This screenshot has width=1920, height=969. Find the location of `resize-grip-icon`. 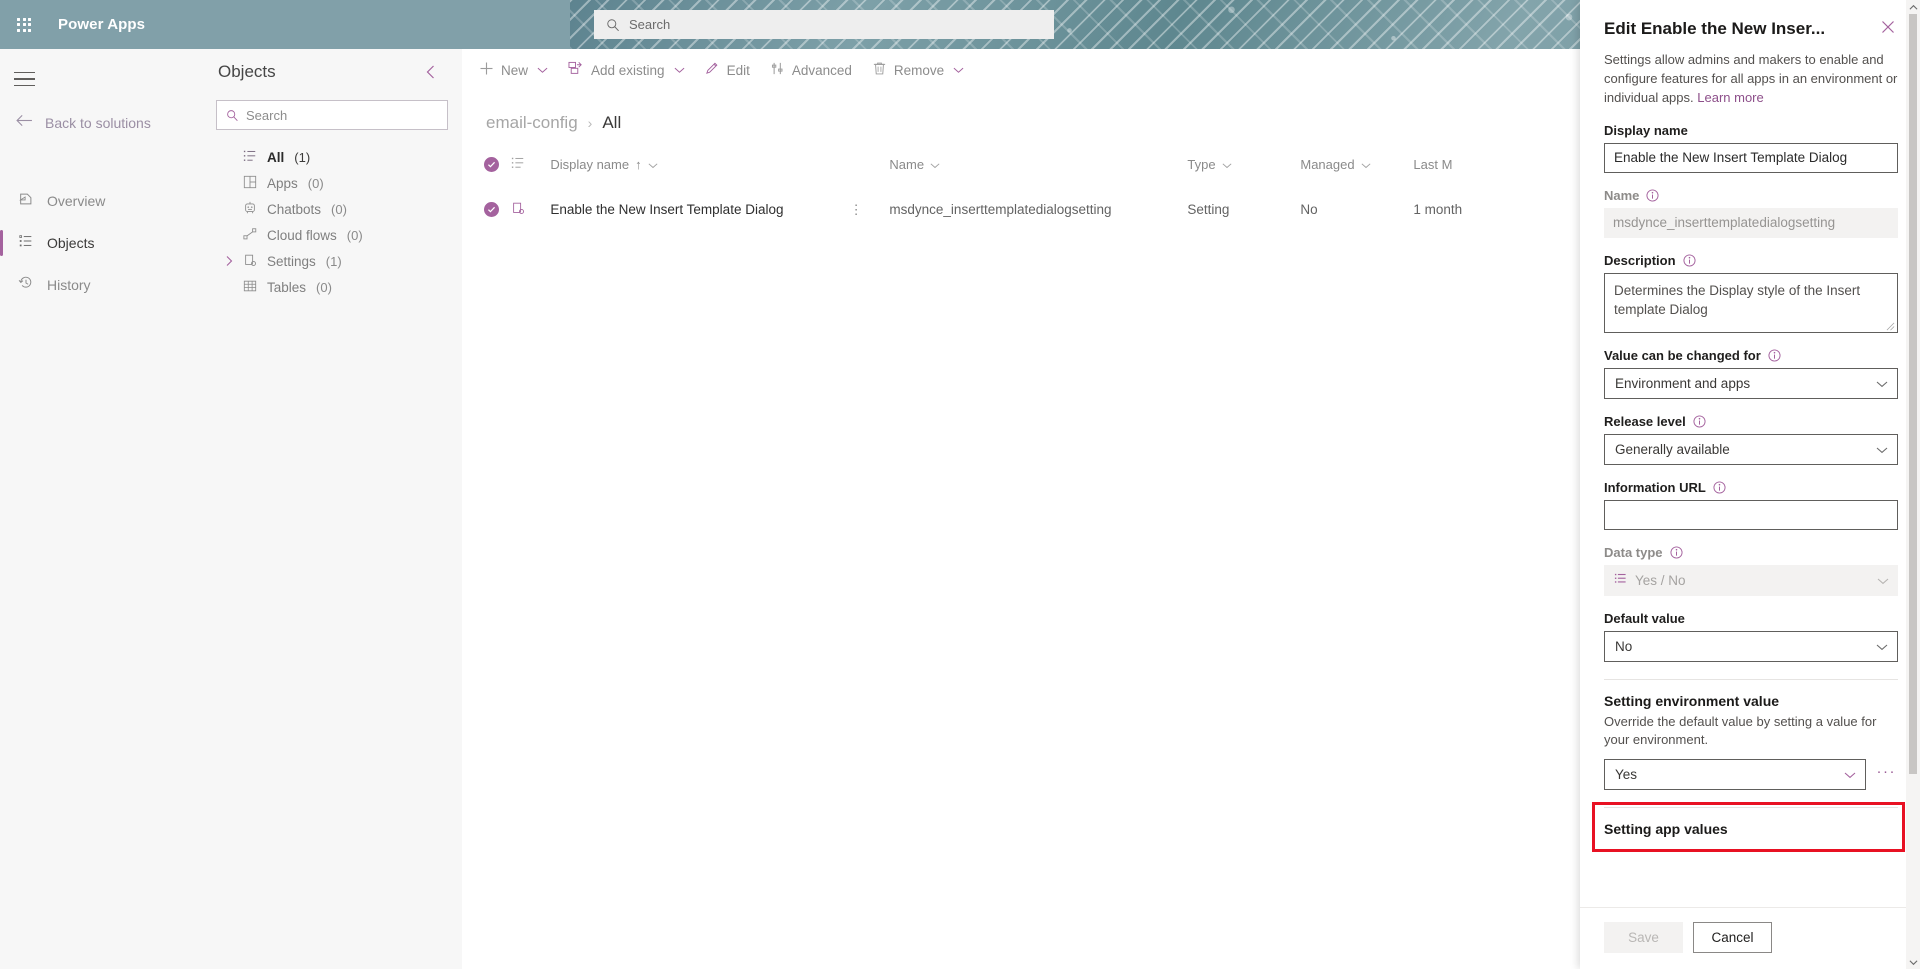

resize-grip-icon is located at coordinates (1890, 326).